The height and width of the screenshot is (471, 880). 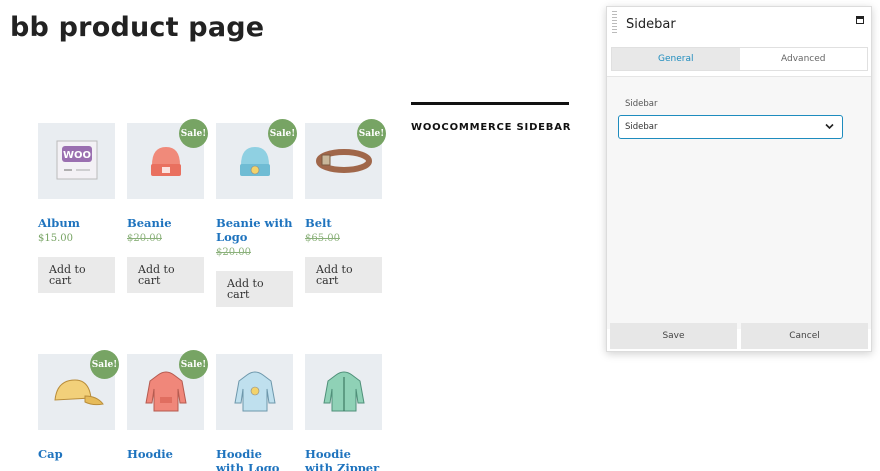 What do you see at coordinates (254, 161) in the screenshot?
I see `beanie-logo-icon` at bounding box center [254, 161].